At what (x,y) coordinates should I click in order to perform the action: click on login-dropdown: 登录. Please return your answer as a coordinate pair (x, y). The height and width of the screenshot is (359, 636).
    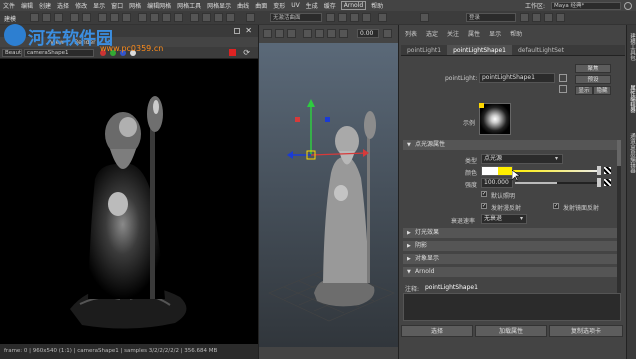
    Looking at the image, I should click on (491, 17).